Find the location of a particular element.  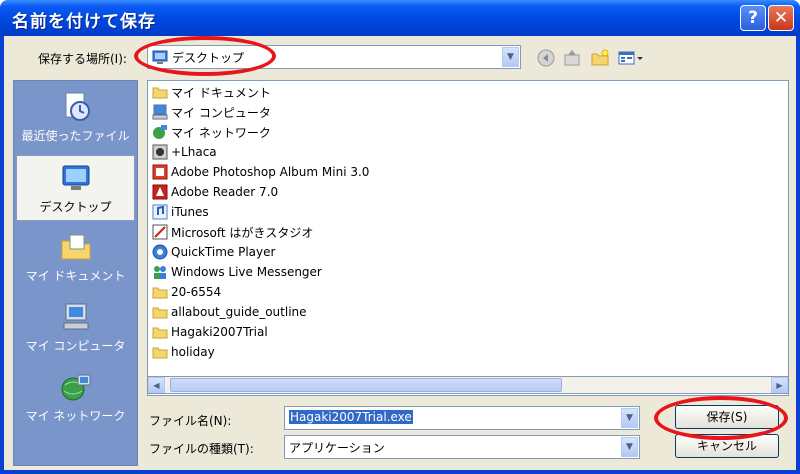

list-item: iTunes is located at coordinates (180, 212).